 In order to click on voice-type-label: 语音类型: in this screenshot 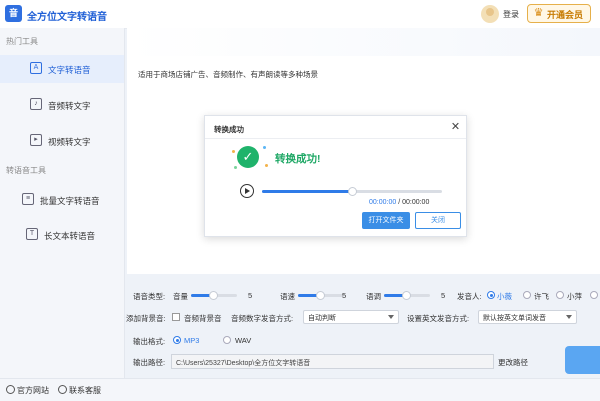, I will do `click(149, 296)`.